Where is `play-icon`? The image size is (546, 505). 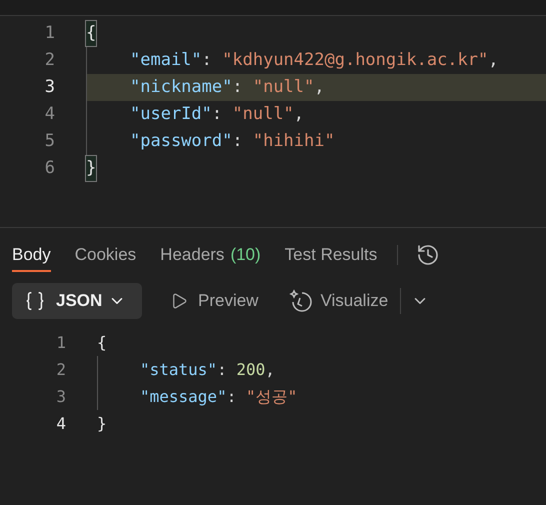
play-icon is located at coordinates (179, 301).